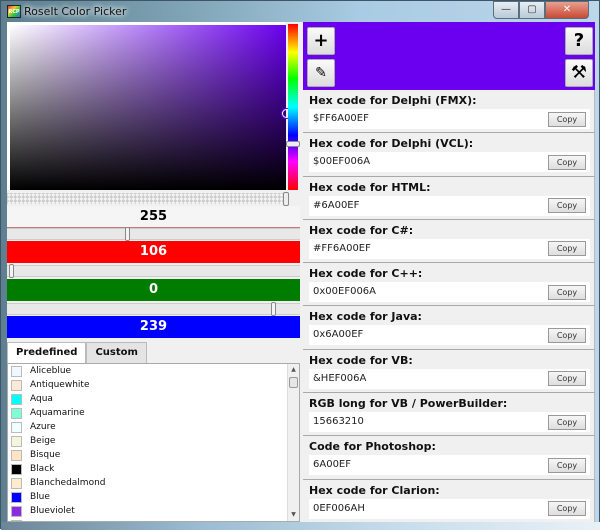 The width and height of the screenshot is (600, 530). Describe the element at coordinates (374, 490) in the screenshot. I see `code-format-label: Hex code for Clarion:` at that location.